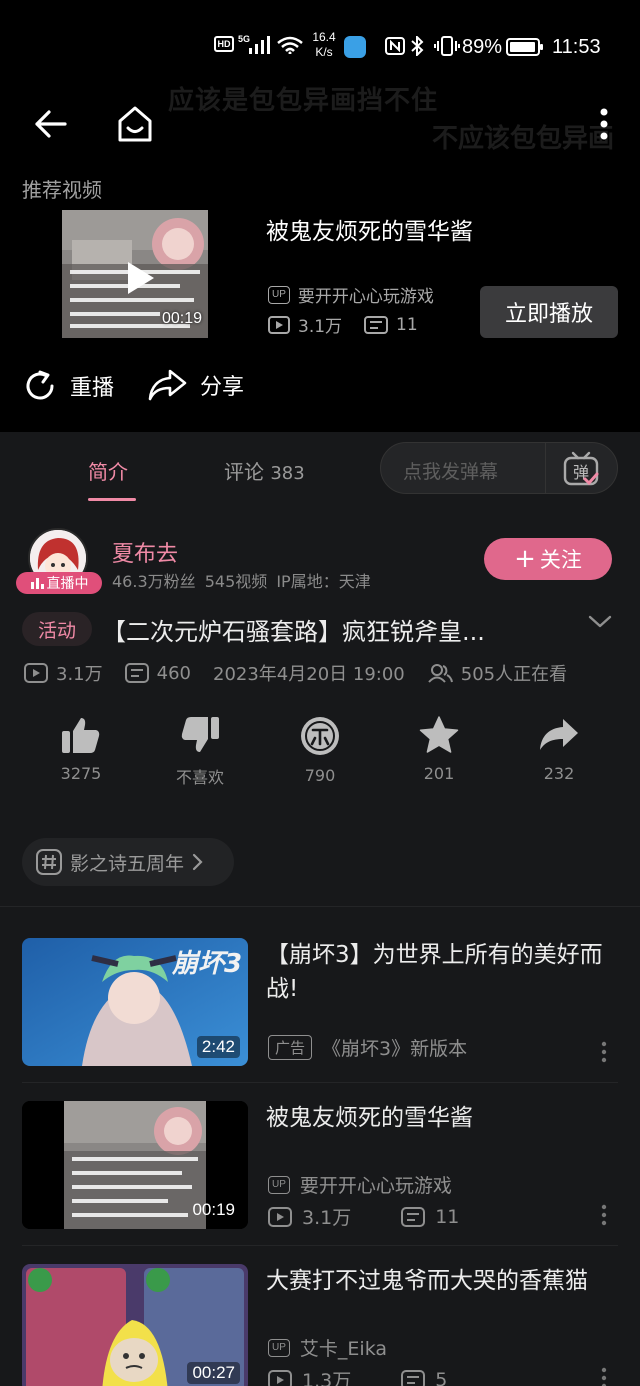 The image size is (640, 1386). What do you see at coordinates (320, 1245) in the screenshot?
I see `divider` at bounding box center [320, 1245].